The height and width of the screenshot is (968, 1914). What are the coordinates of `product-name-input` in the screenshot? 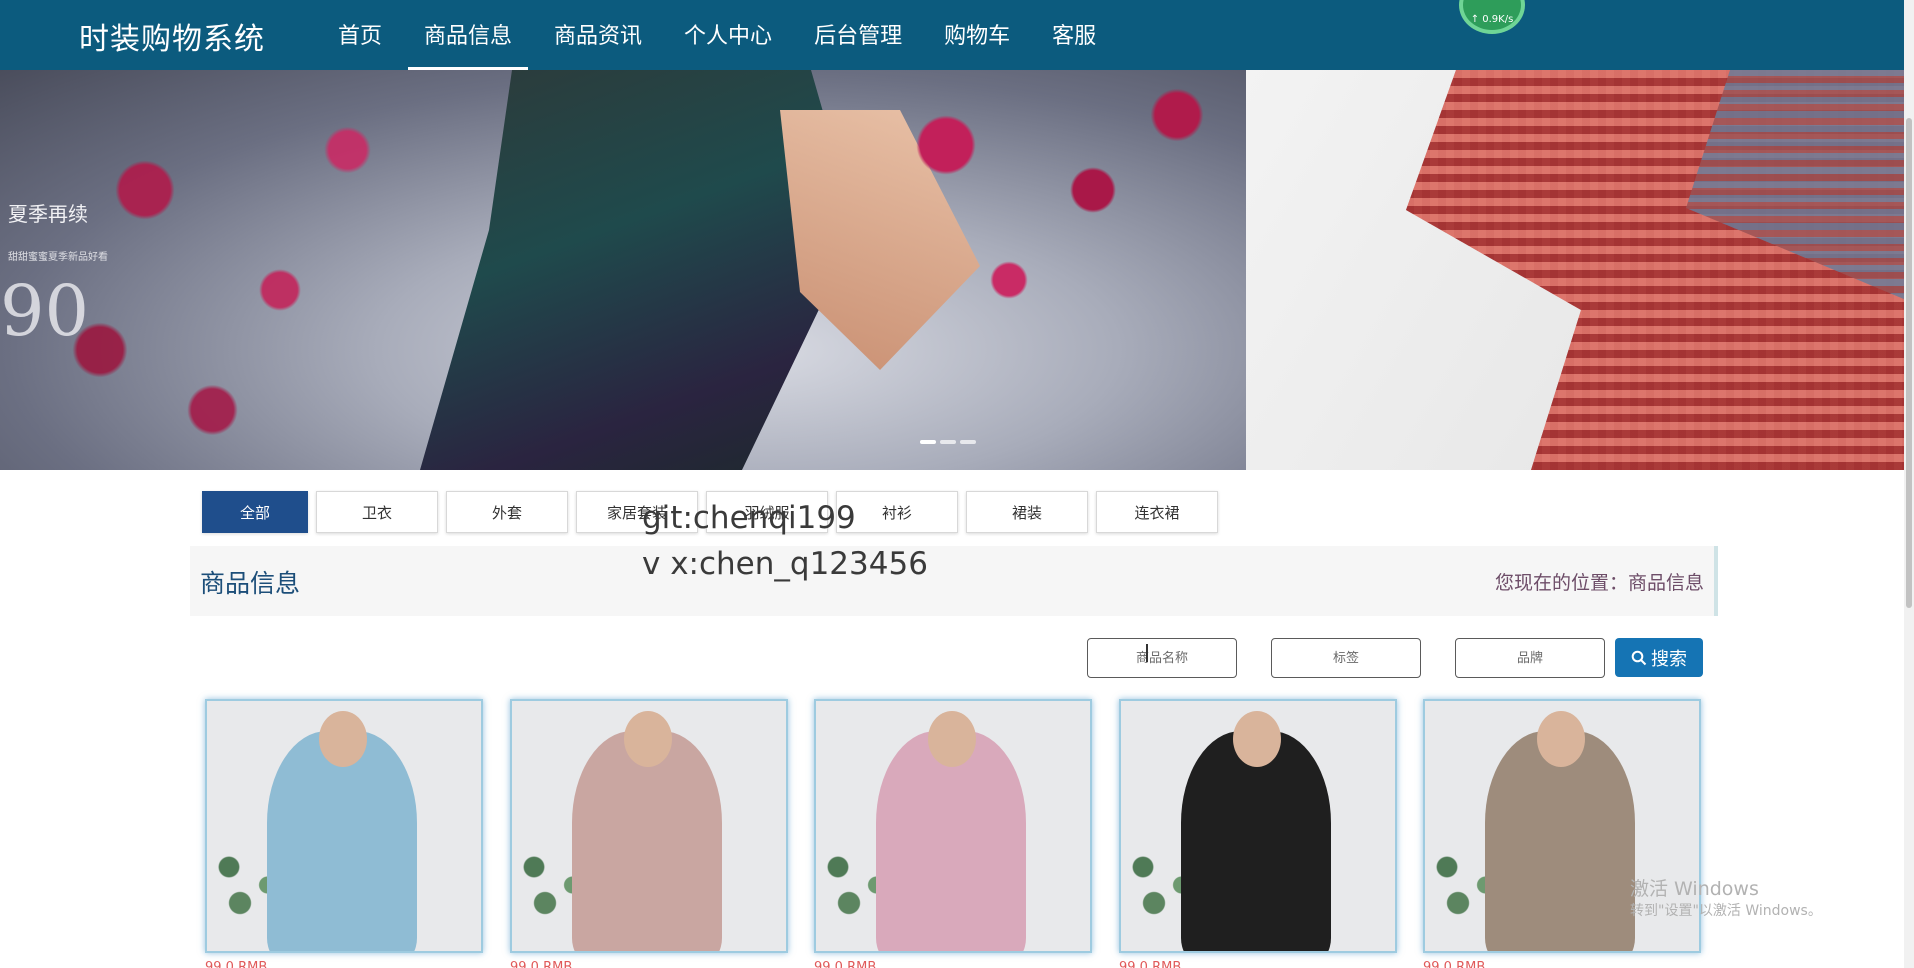 It's located at (1162, 658).